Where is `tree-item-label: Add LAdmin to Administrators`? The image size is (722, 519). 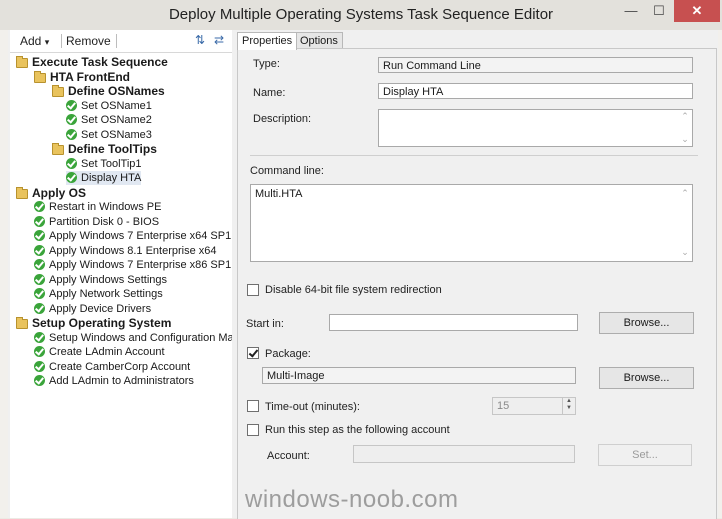 tree-item-label: Add LAdmin to Administrators is located at coordinates (121, 381).